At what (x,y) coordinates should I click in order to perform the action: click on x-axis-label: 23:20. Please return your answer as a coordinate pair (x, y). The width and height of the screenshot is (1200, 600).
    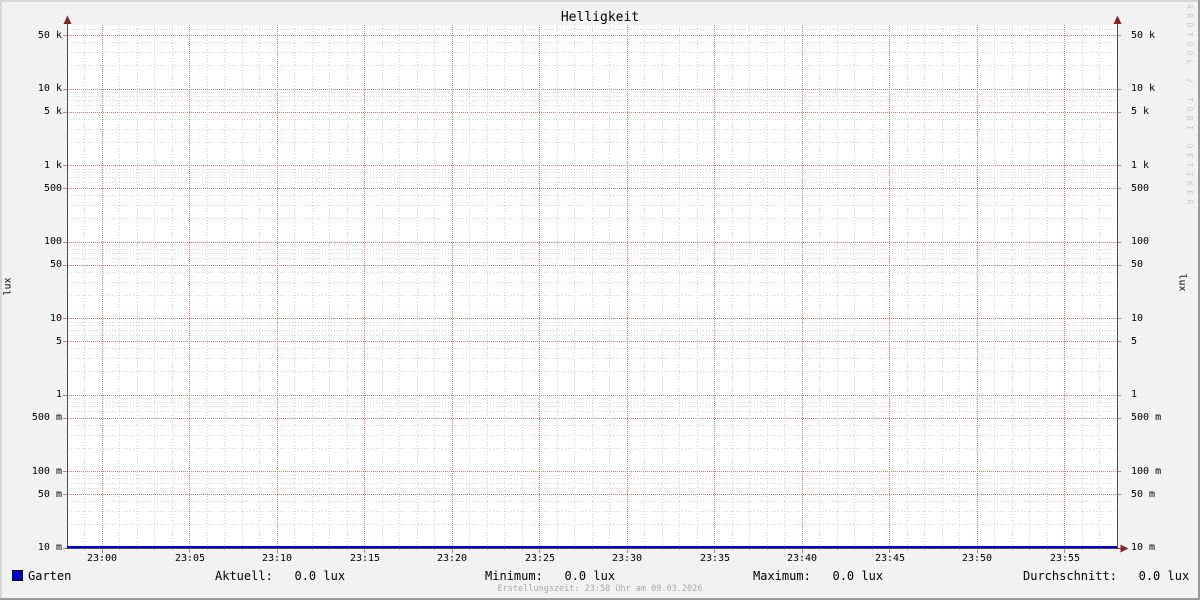
    Looking at the image, I should click on (452, 558).